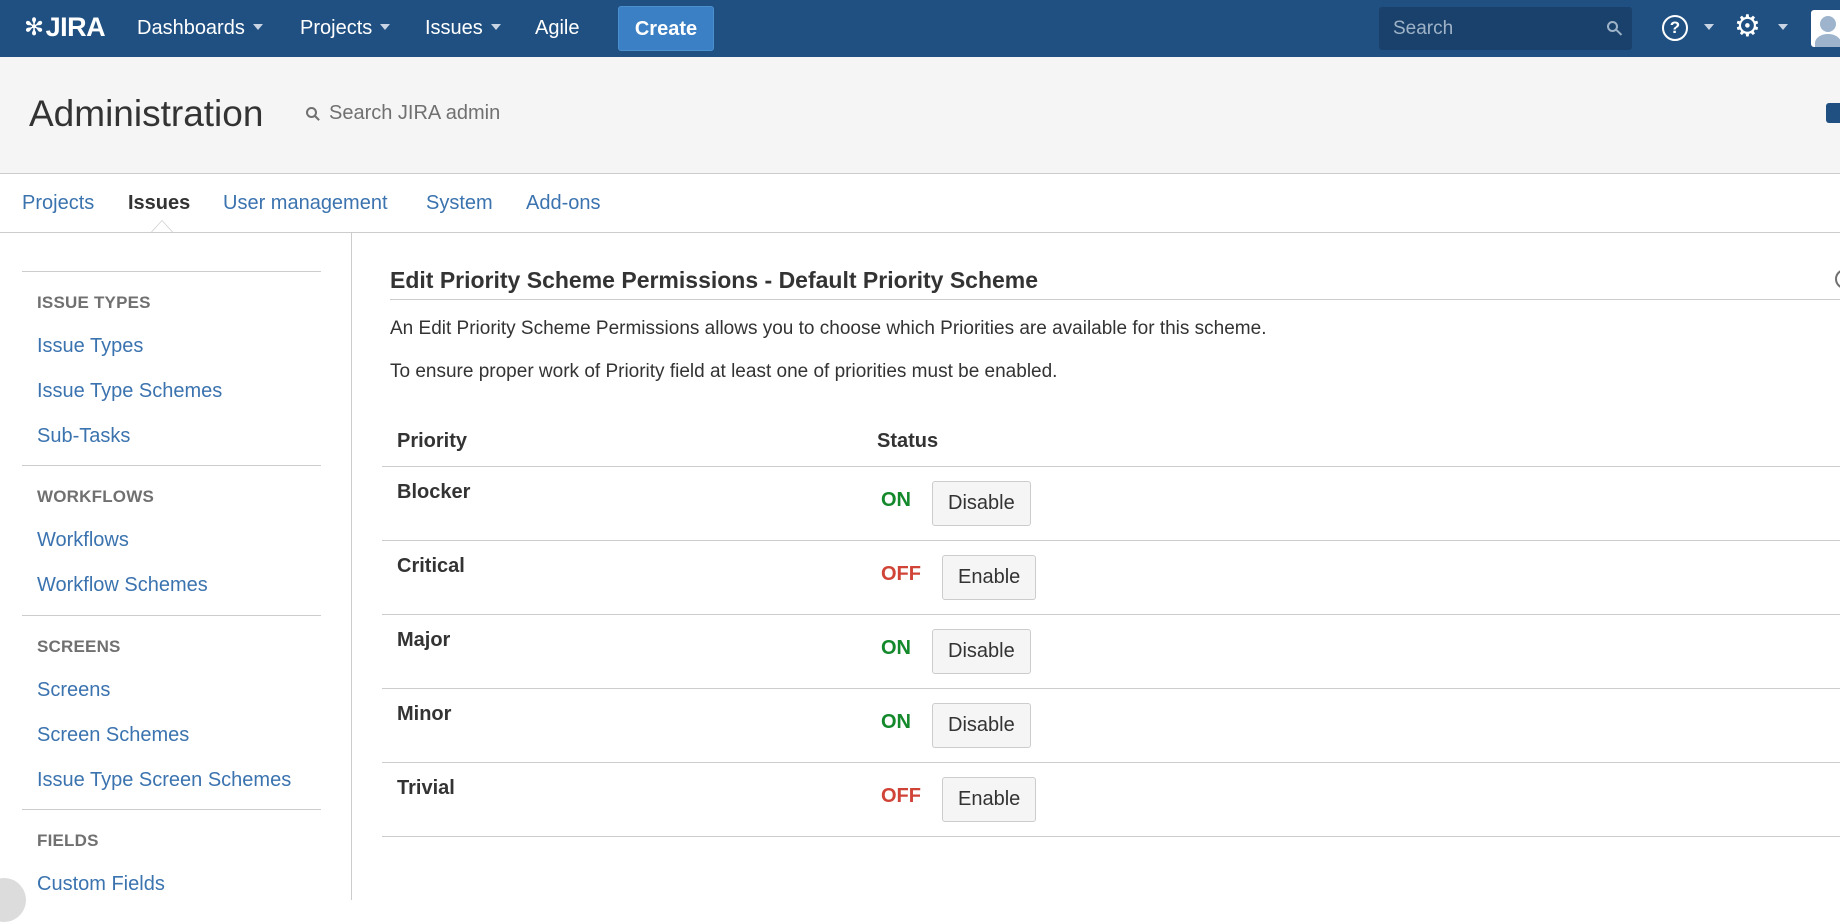 The width and height of the screenshot is (1840, 922). What do you see at coordinates (83, 540) in the screenshot?
I see `sidebar-item-workflows: Workflows` at bounding box center [83, 540].